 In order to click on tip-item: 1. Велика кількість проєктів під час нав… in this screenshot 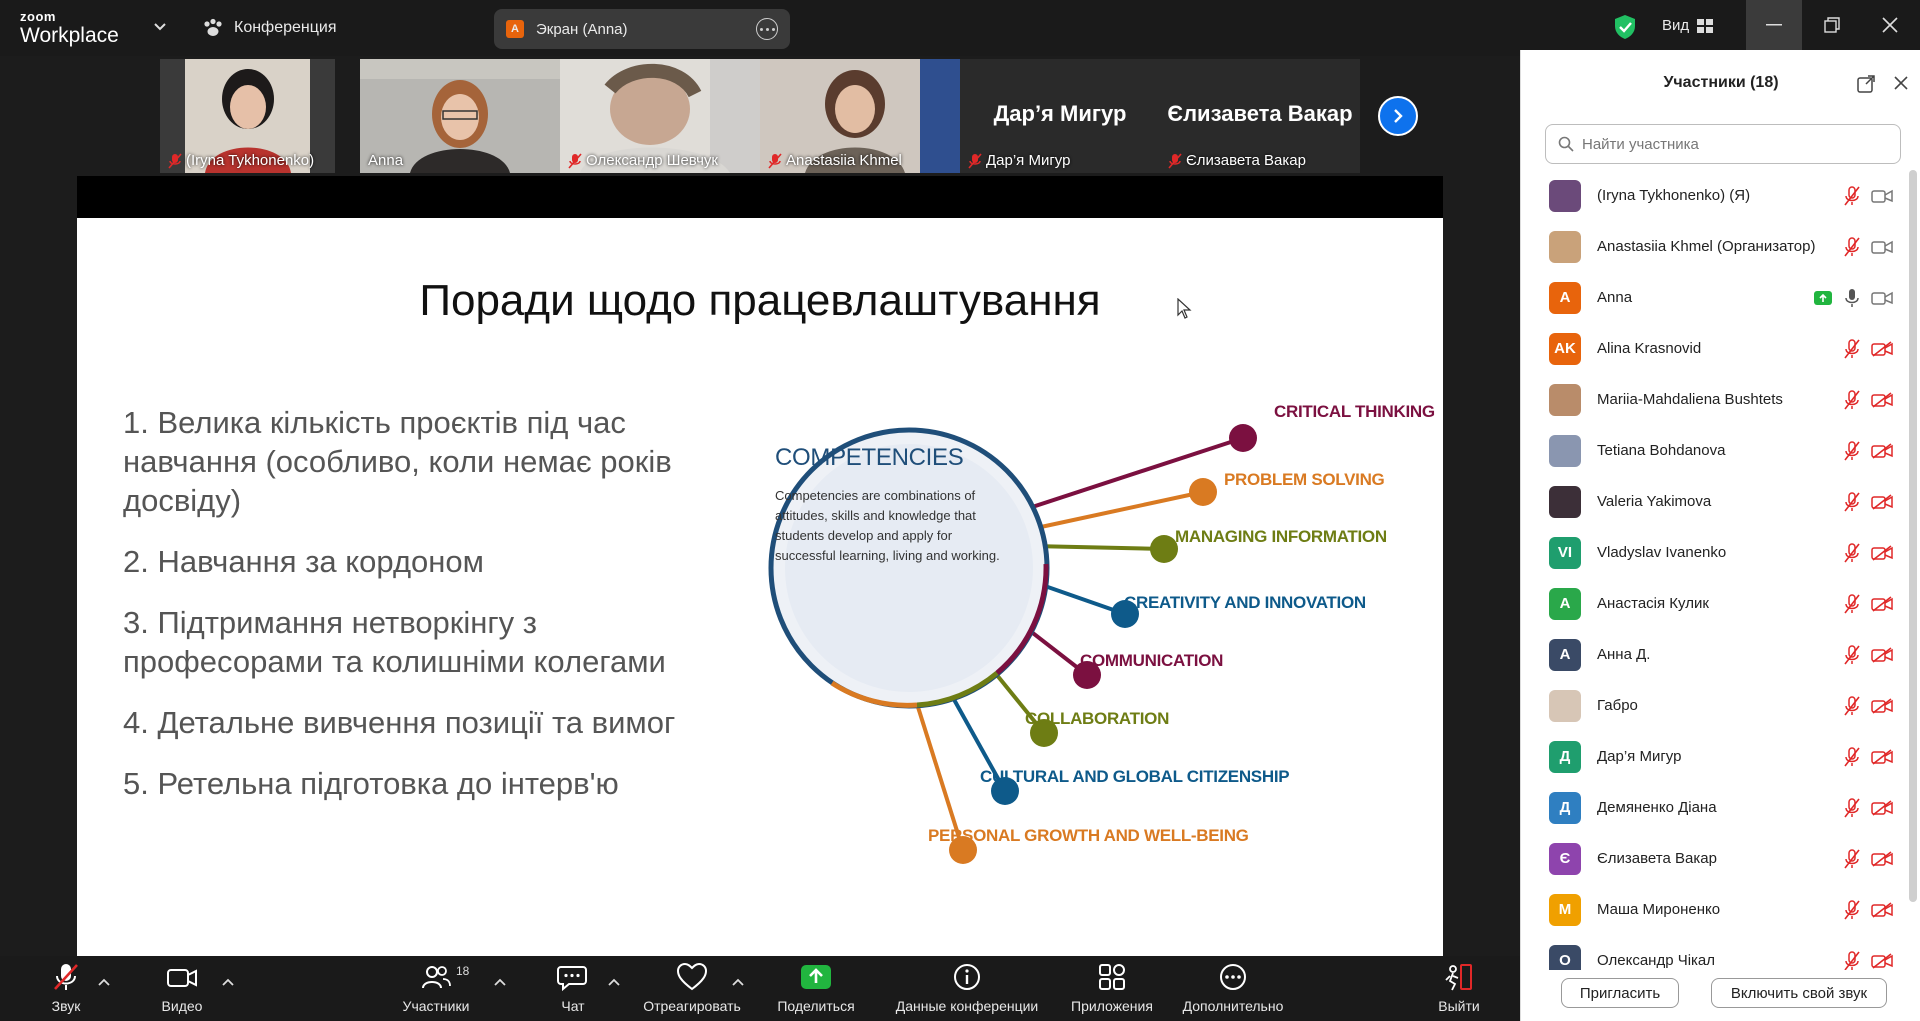, I will do `click(397, 461)`.